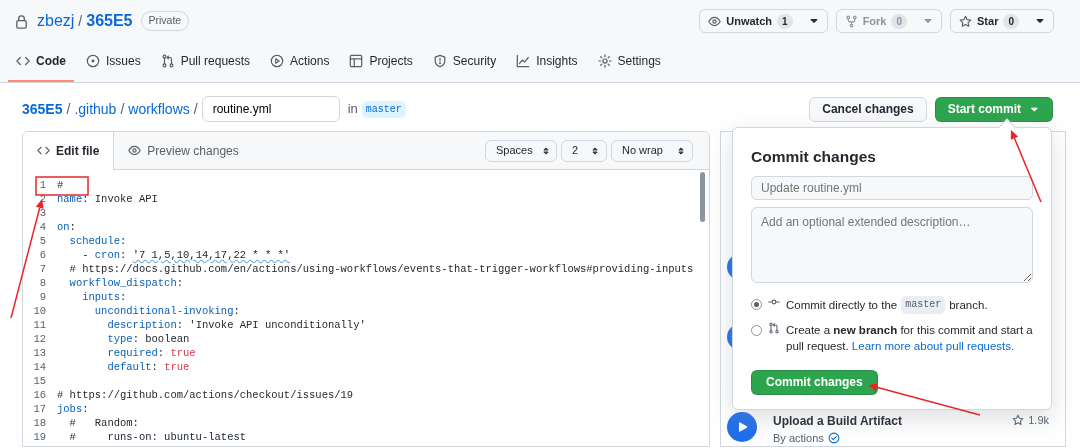  I want to click on line-number: 12, so click(39, 339).